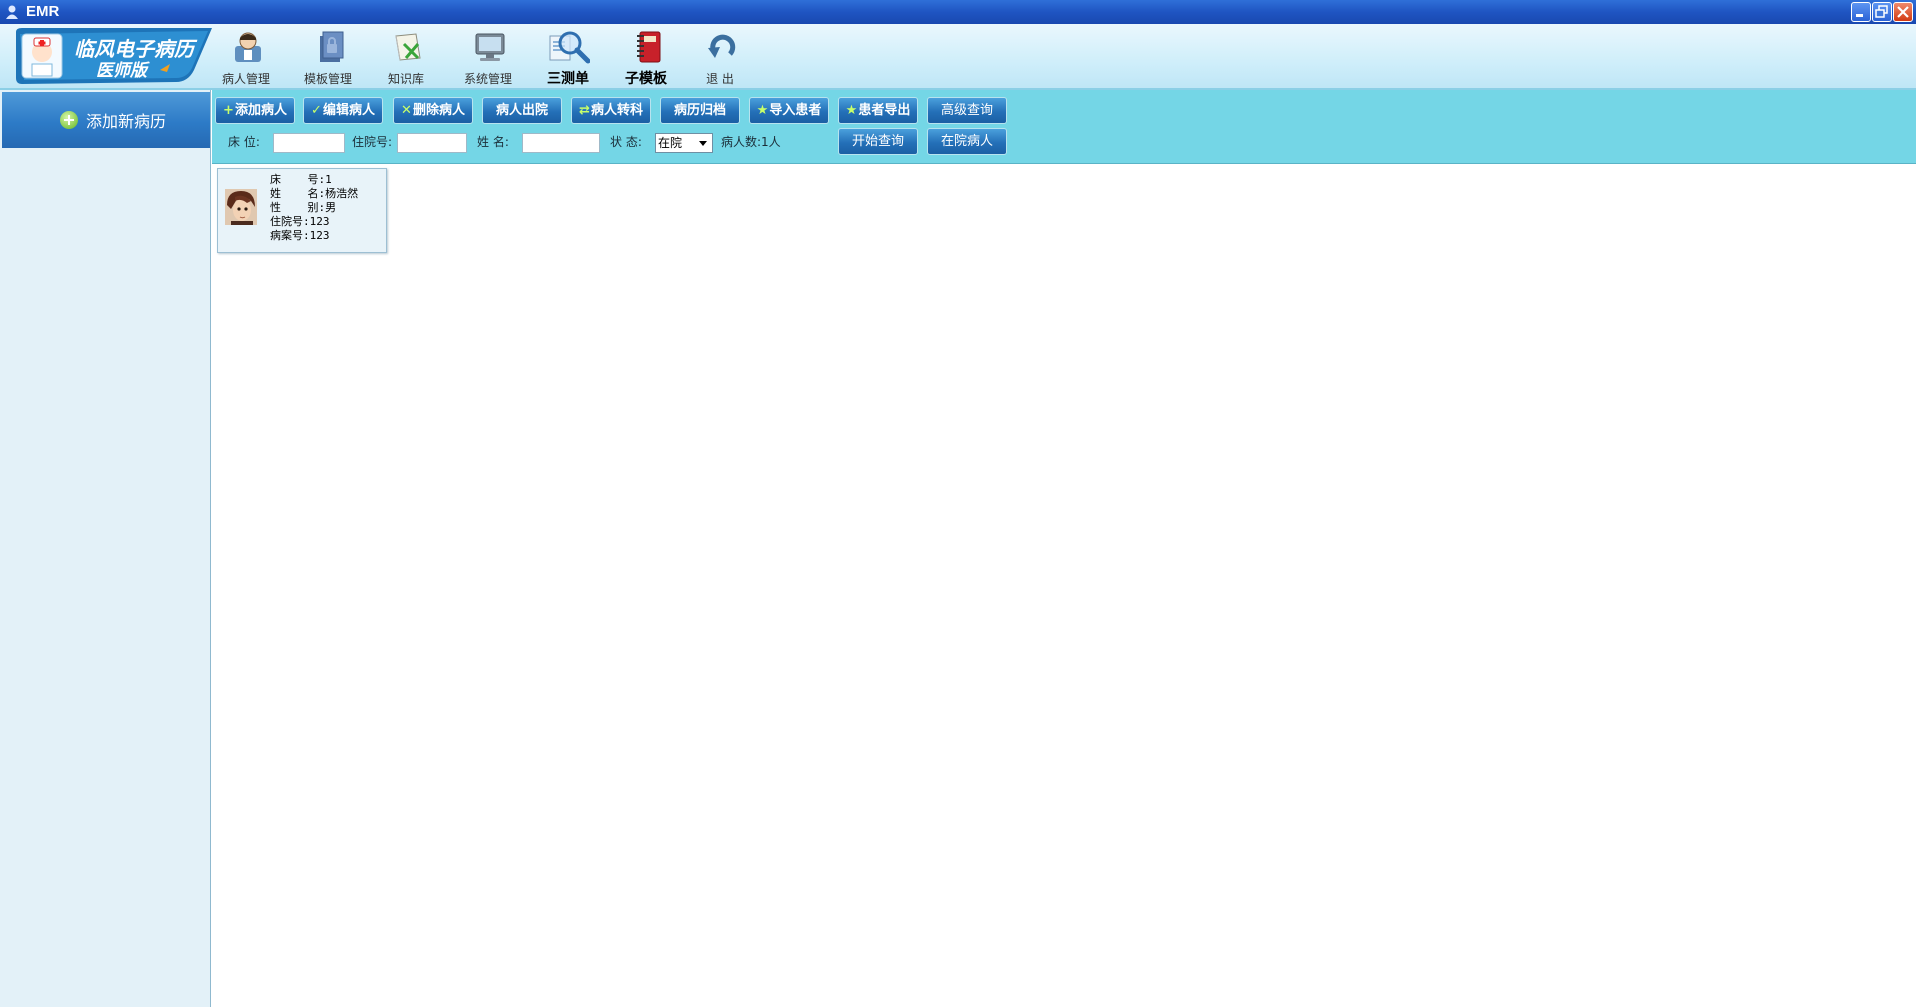 The width and height of the screenshot is (1916, 1007). I want to click on toolbar-label: 系统管理, so click(487, 79).